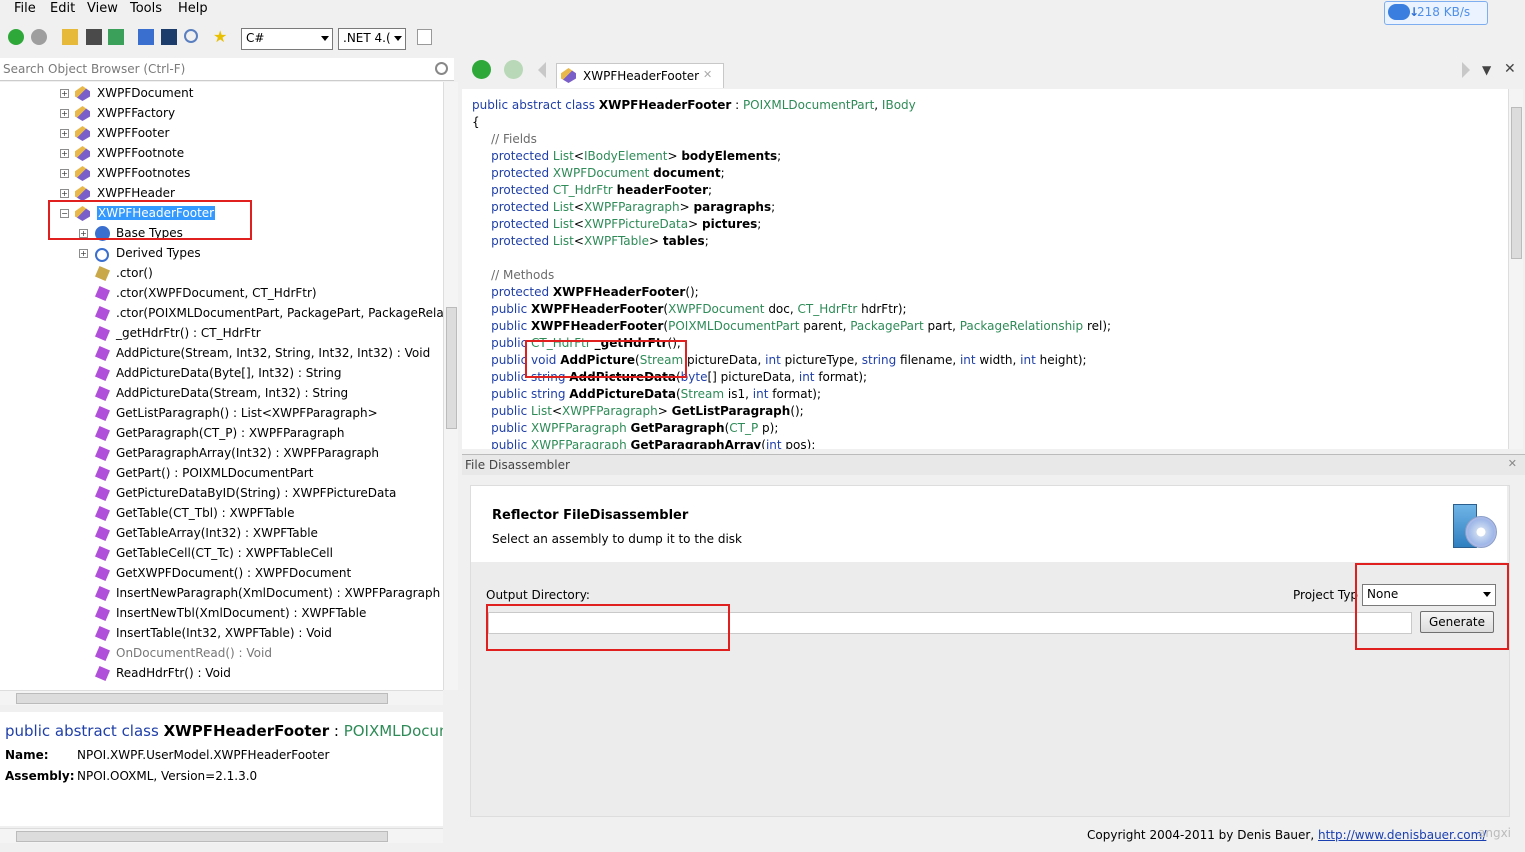 The image size is (1525, 852). What do you see at coordinates (702, 394) in the screenshot?
I see `code-token: Stream` at bounding box center [702, 394].